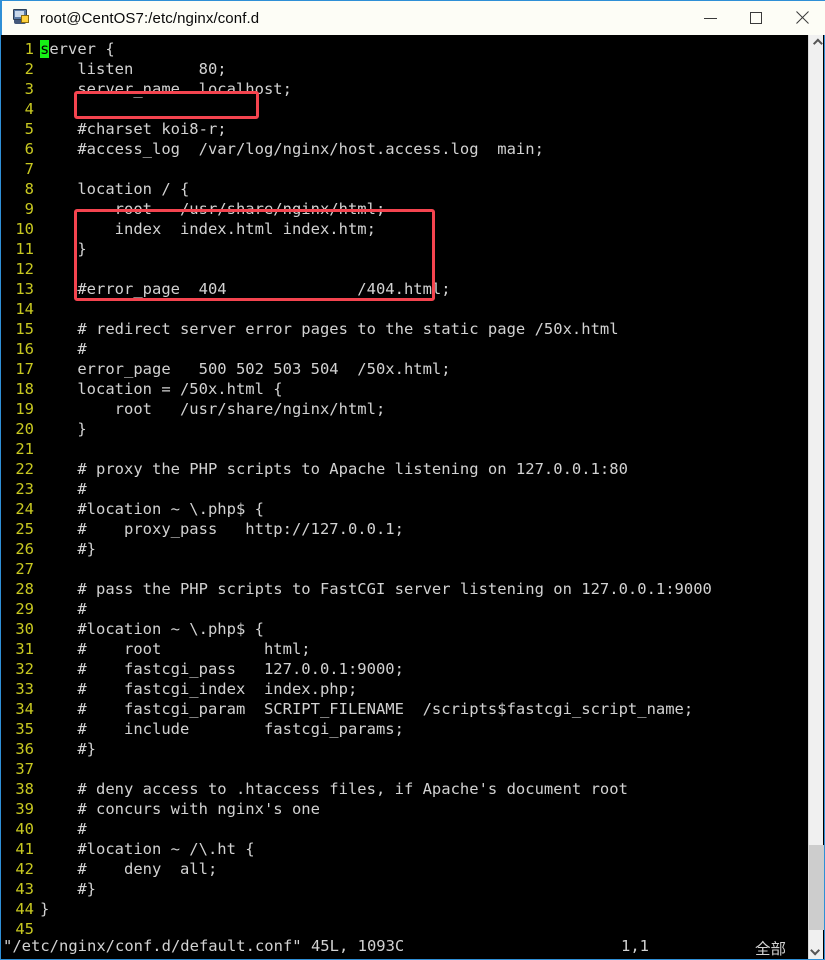 This screenshot has height=960, width=825. I want to click on line-number: 38, so click(24, 789).